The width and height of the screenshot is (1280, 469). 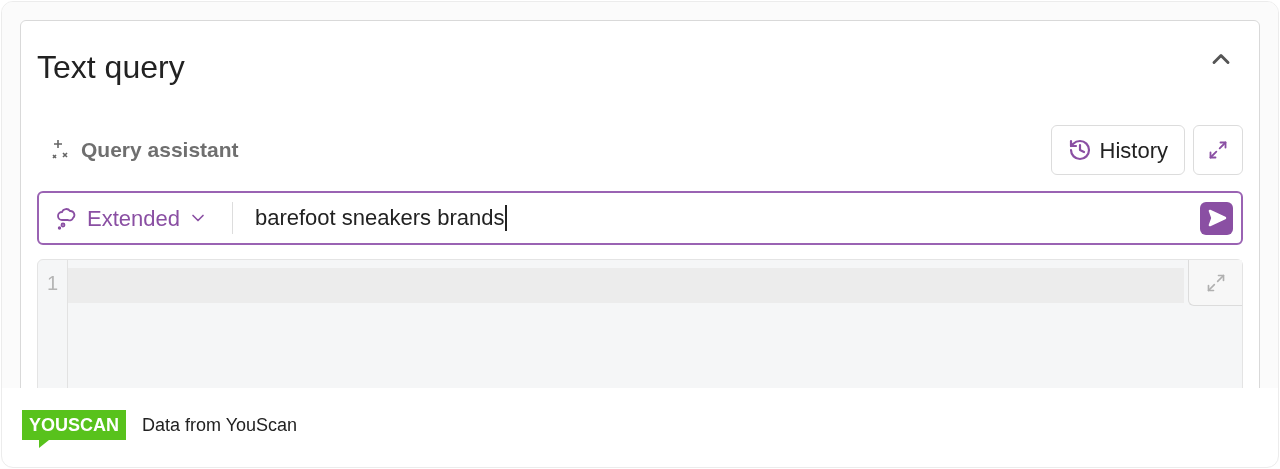 What do you see at coordinates (111, 67) in the screenshot?
I see `panel-title: Text query` at bounding box center [111, 67].